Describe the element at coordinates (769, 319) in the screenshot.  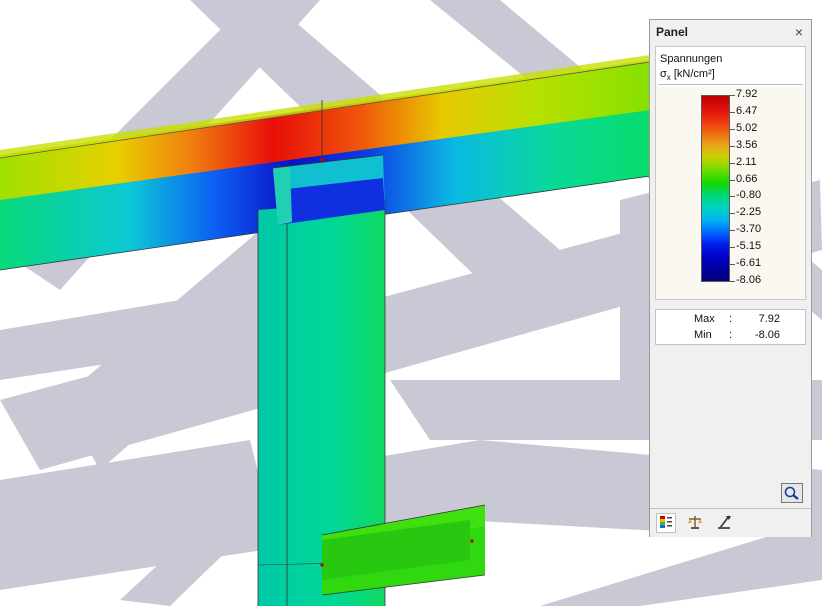
I see `max-value: 7.92` at that location.